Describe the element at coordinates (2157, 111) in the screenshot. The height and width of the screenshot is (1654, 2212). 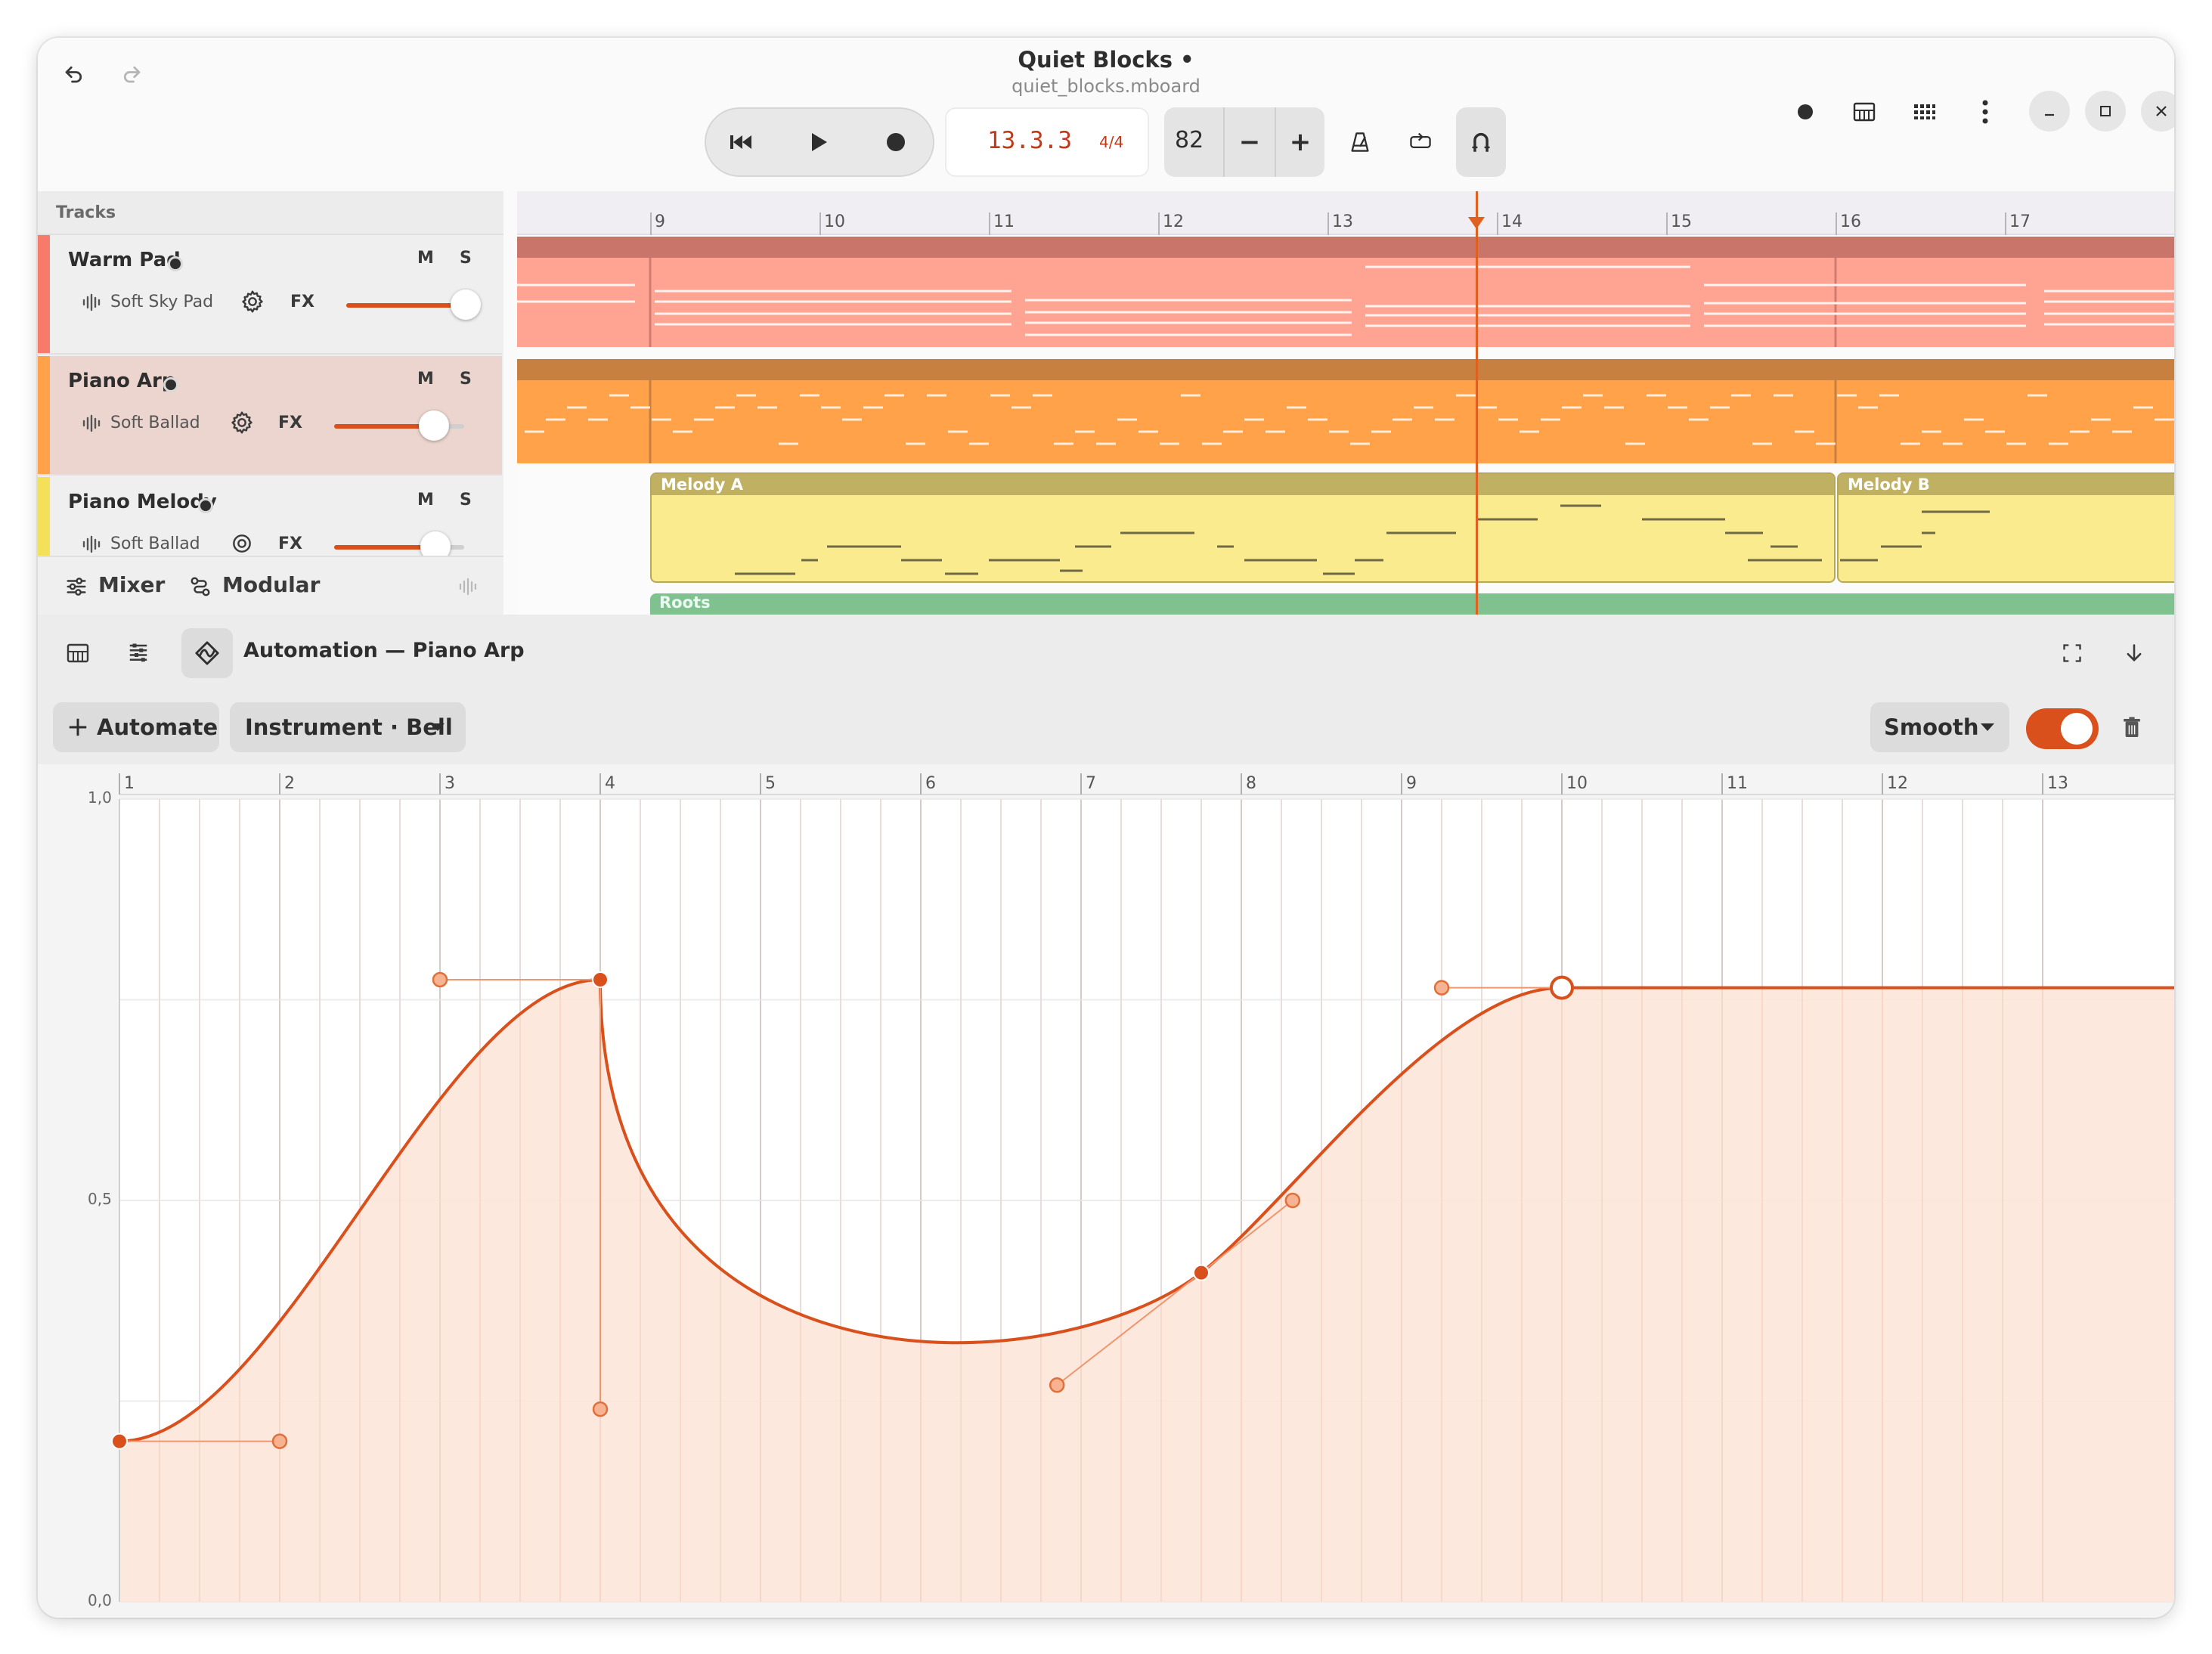
I see `close-icon` at that location.